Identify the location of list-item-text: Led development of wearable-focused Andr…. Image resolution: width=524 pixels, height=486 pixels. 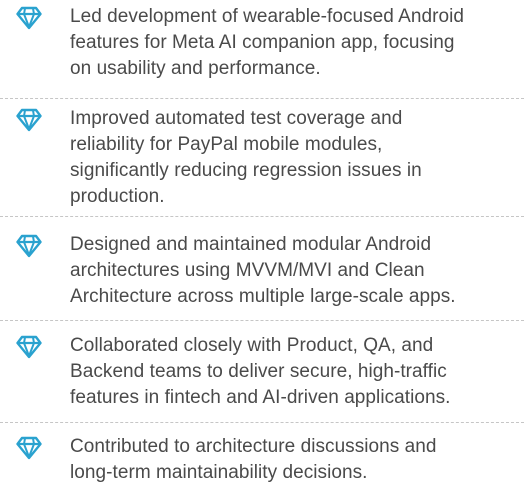
(294, 43).